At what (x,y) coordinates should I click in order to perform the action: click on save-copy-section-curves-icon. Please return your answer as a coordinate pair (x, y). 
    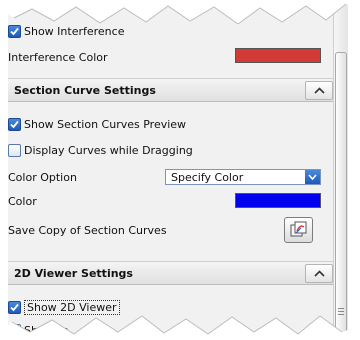
    Looking at the image, I should click on (298, 229).